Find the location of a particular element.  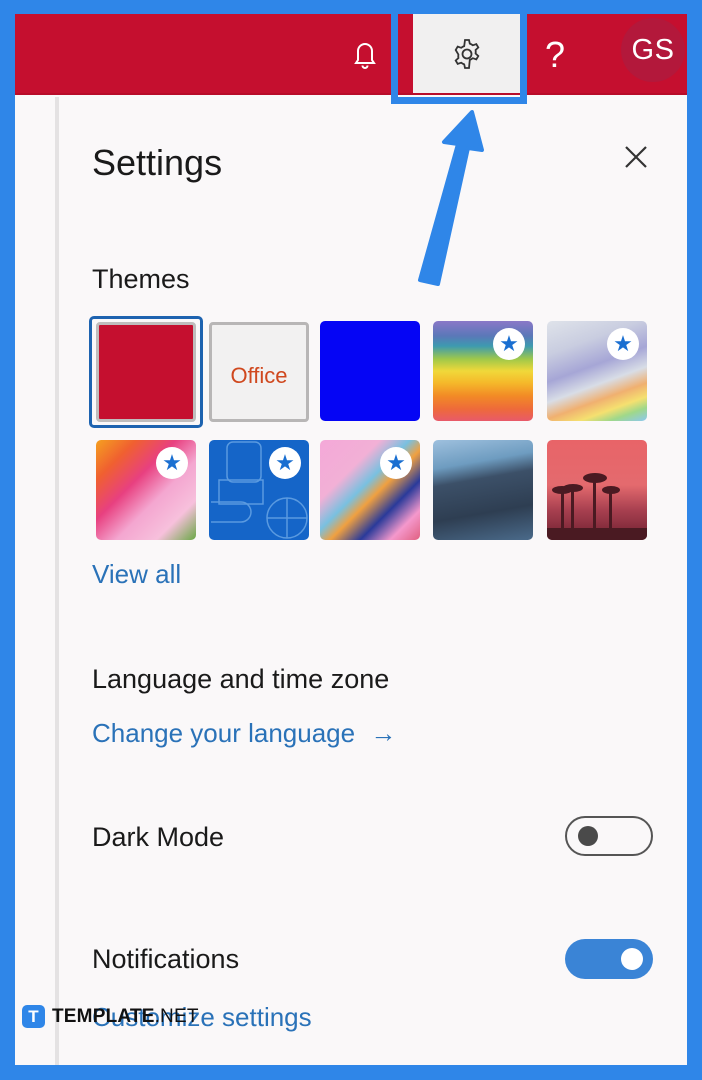

palm-trees-icon is located at coordinates (597, 506).